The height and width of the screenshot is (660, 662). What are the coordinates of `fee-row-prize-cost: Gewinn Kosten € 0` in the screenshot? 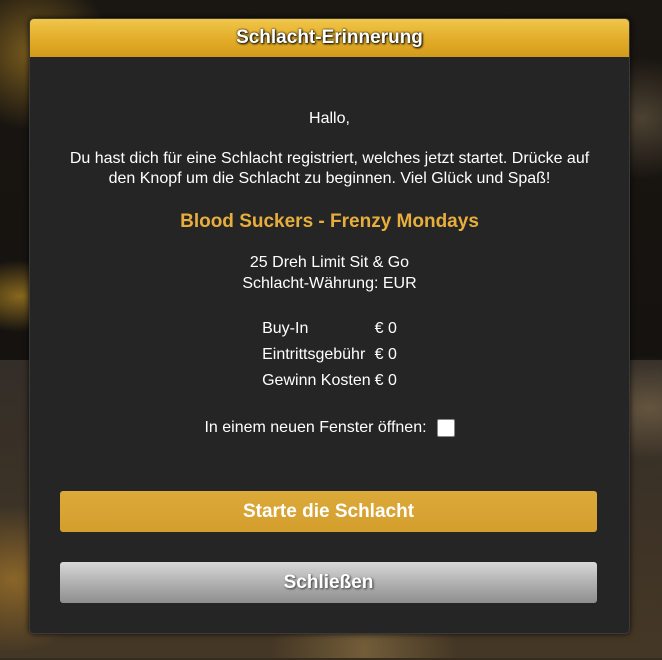 It's located at (329, 381).